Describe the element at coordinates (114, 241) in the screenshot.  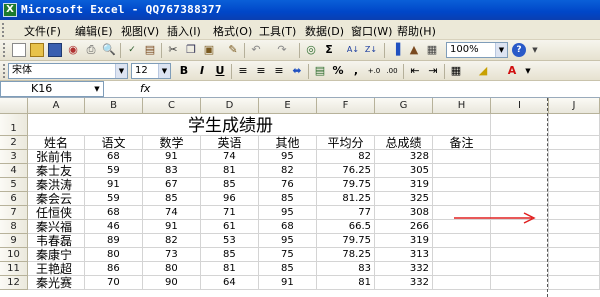
I see `score-cell: 89` at that location.